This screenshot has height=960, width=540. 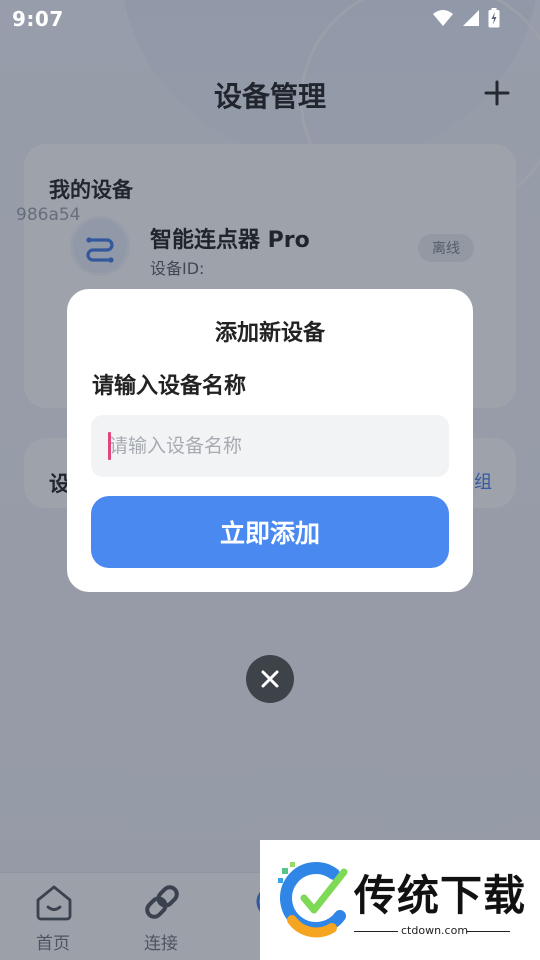 What do you see at coordinates (269, 333) in the screenshot?
I see `dialog-title: 添加新设备` at bounding box center [269, 333].